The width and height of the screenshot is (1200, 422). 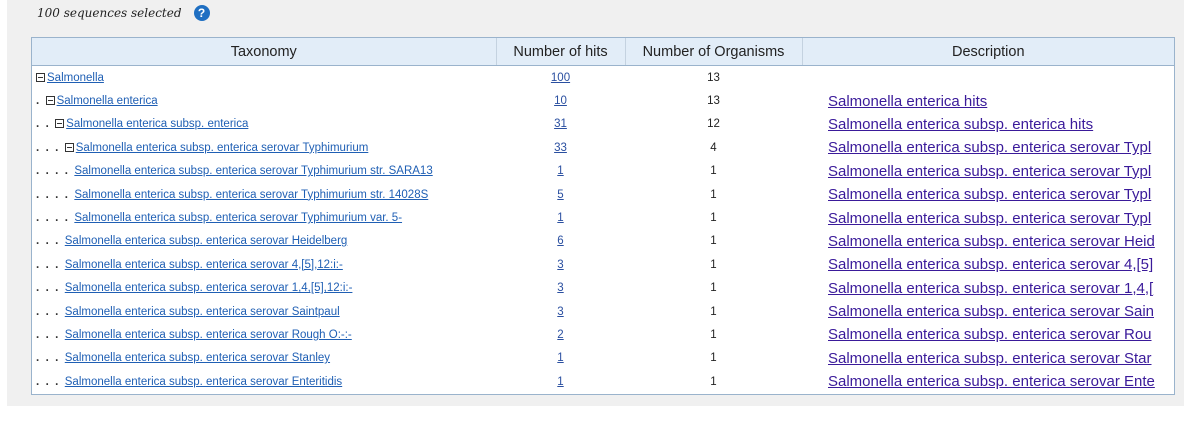 What do you see at coordinates (560, 195) in the screenshot?
I see `hits-link: 5` at bounding box center [560, 195].